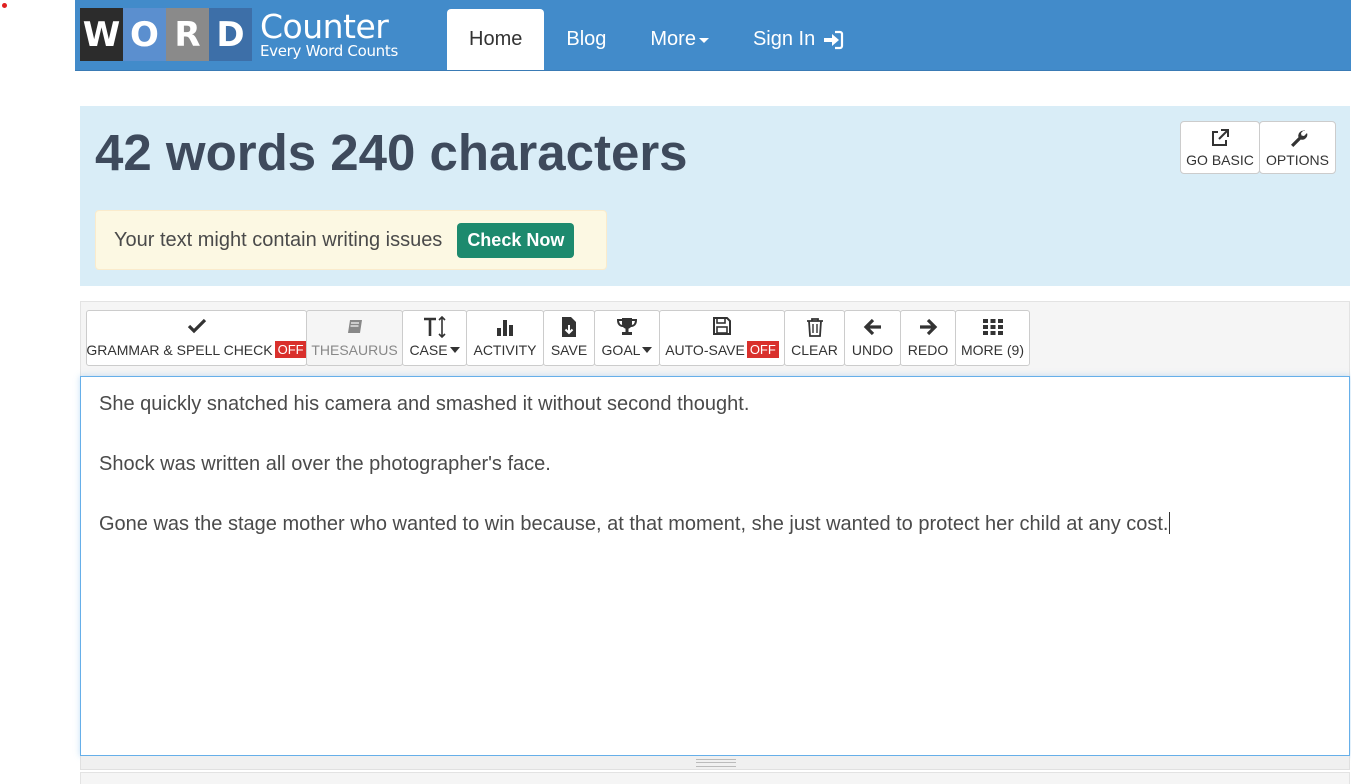  I want to click on case-label: CASE, so click(428, 350).